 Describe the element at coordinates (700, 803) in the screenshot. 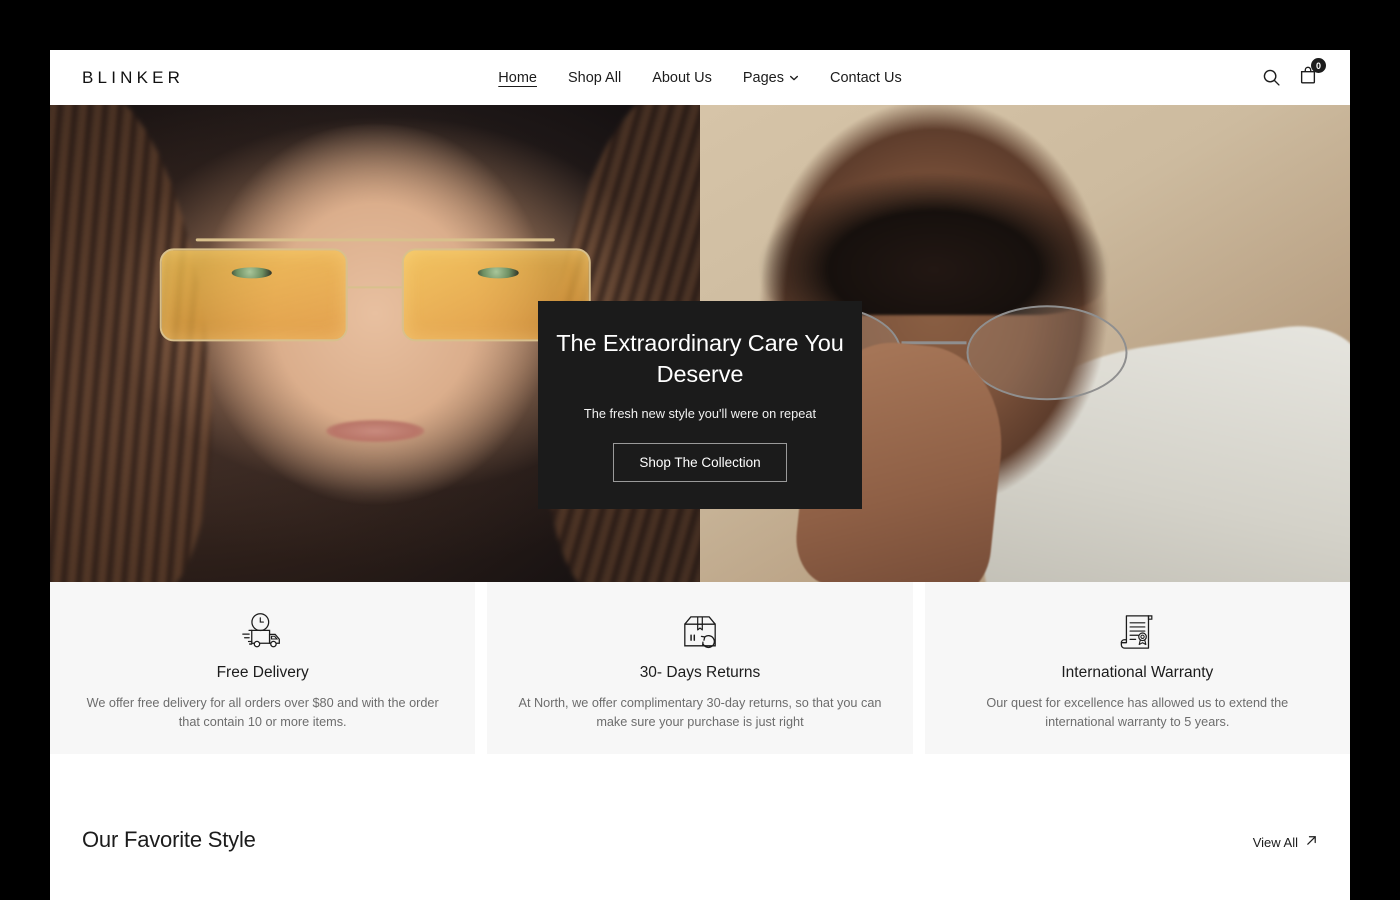

I see `favorites-section: Our Favorite Style View All` at that location.